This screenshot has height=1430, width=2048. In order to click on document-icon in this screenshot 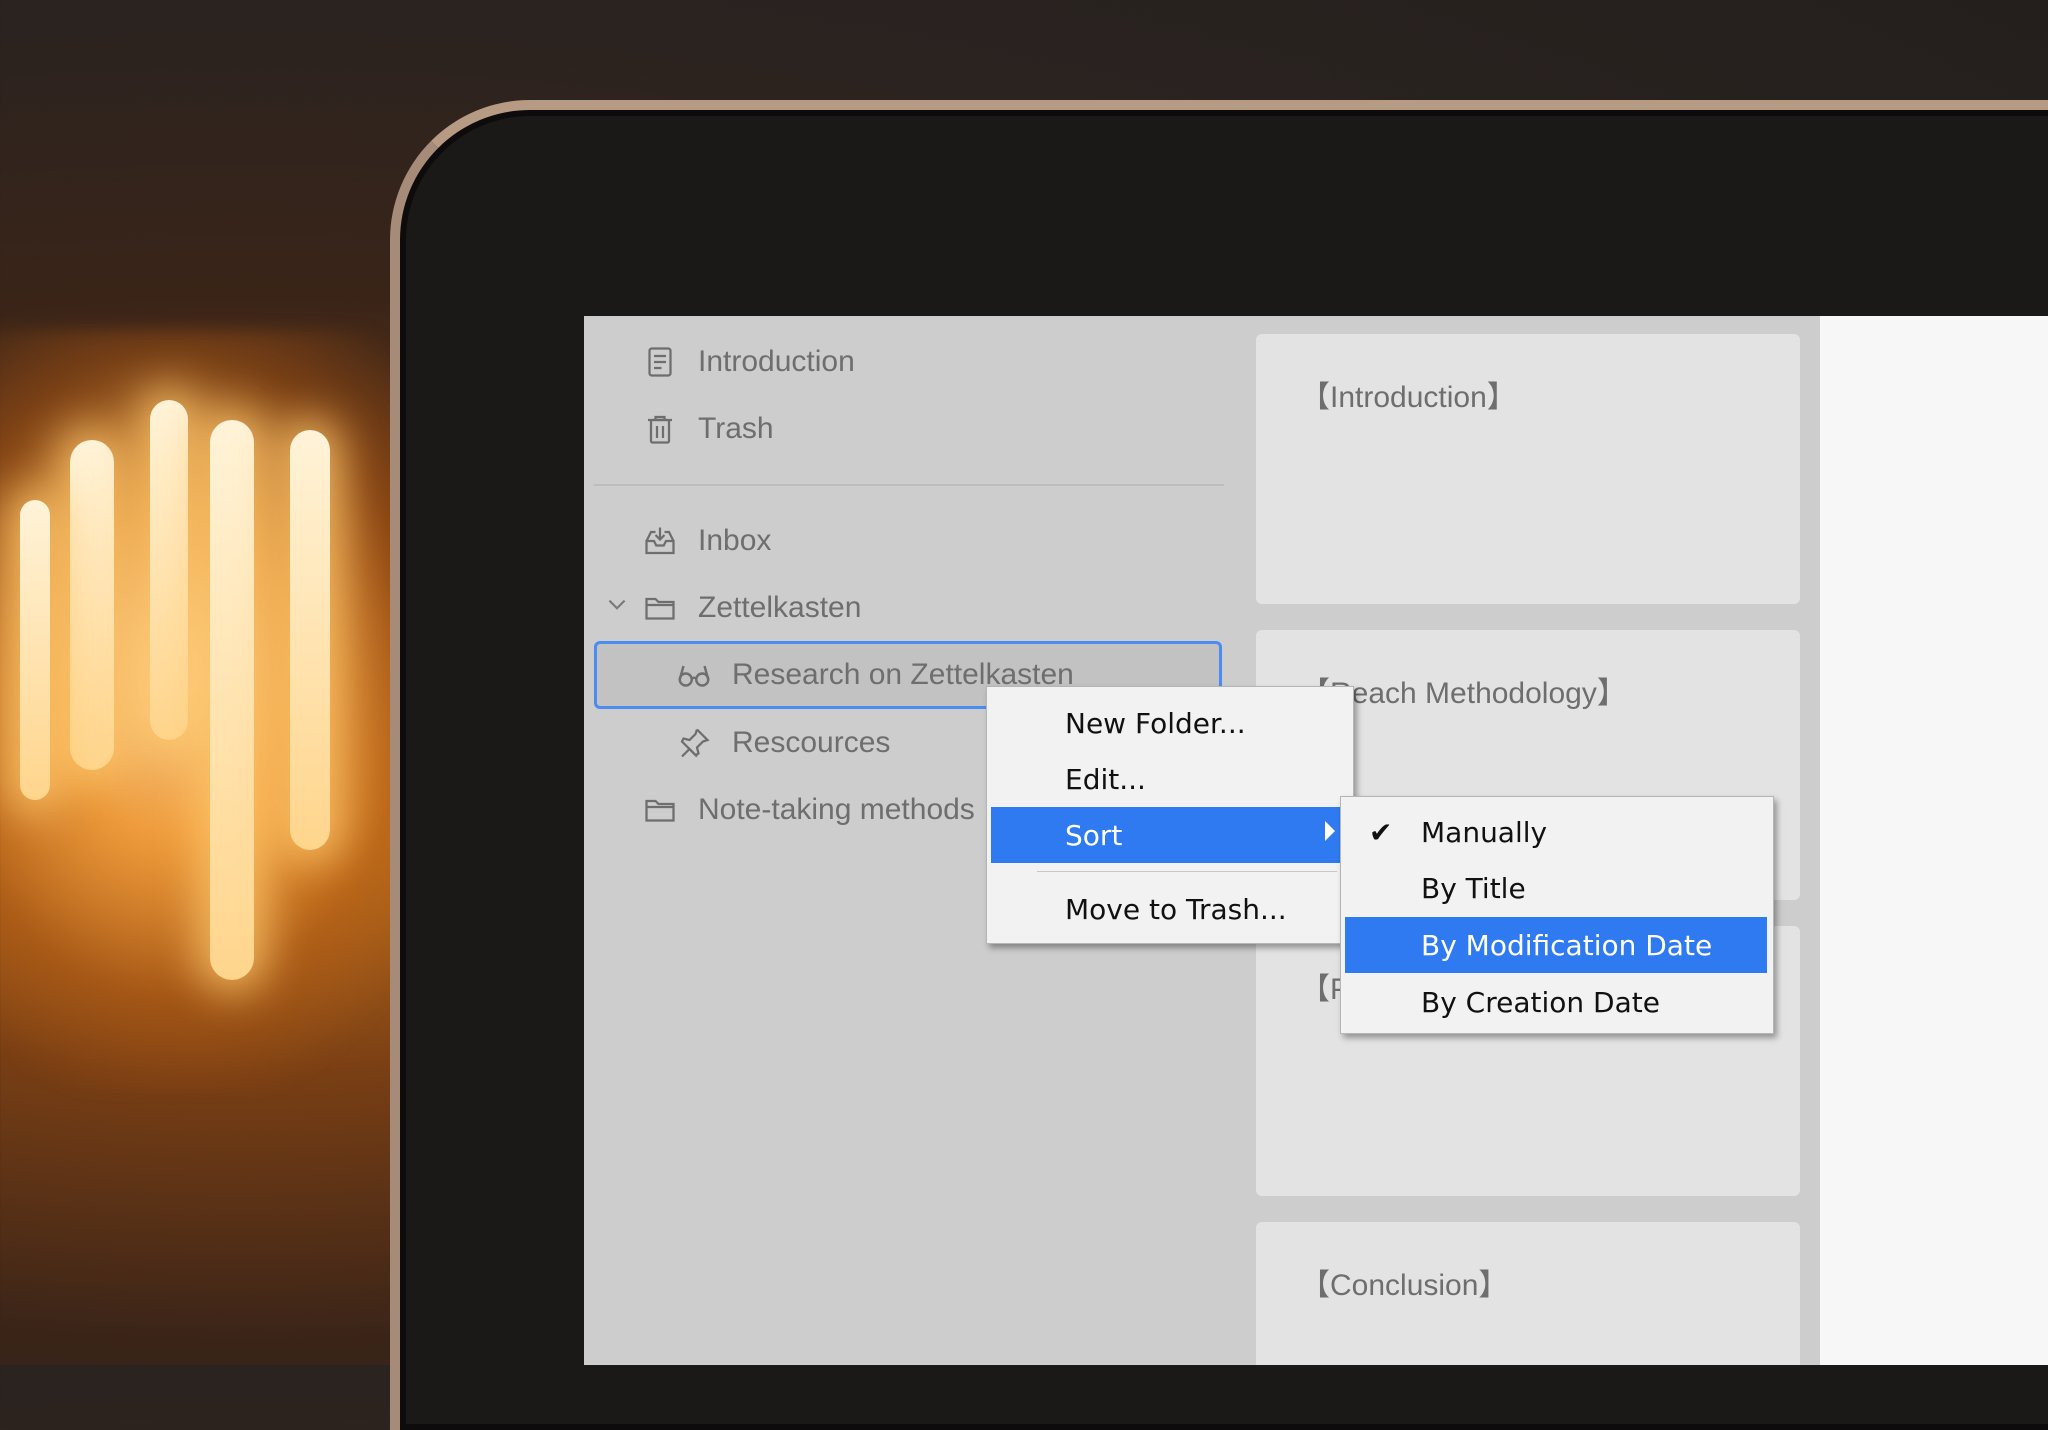, I will do `click(660, 362)`.